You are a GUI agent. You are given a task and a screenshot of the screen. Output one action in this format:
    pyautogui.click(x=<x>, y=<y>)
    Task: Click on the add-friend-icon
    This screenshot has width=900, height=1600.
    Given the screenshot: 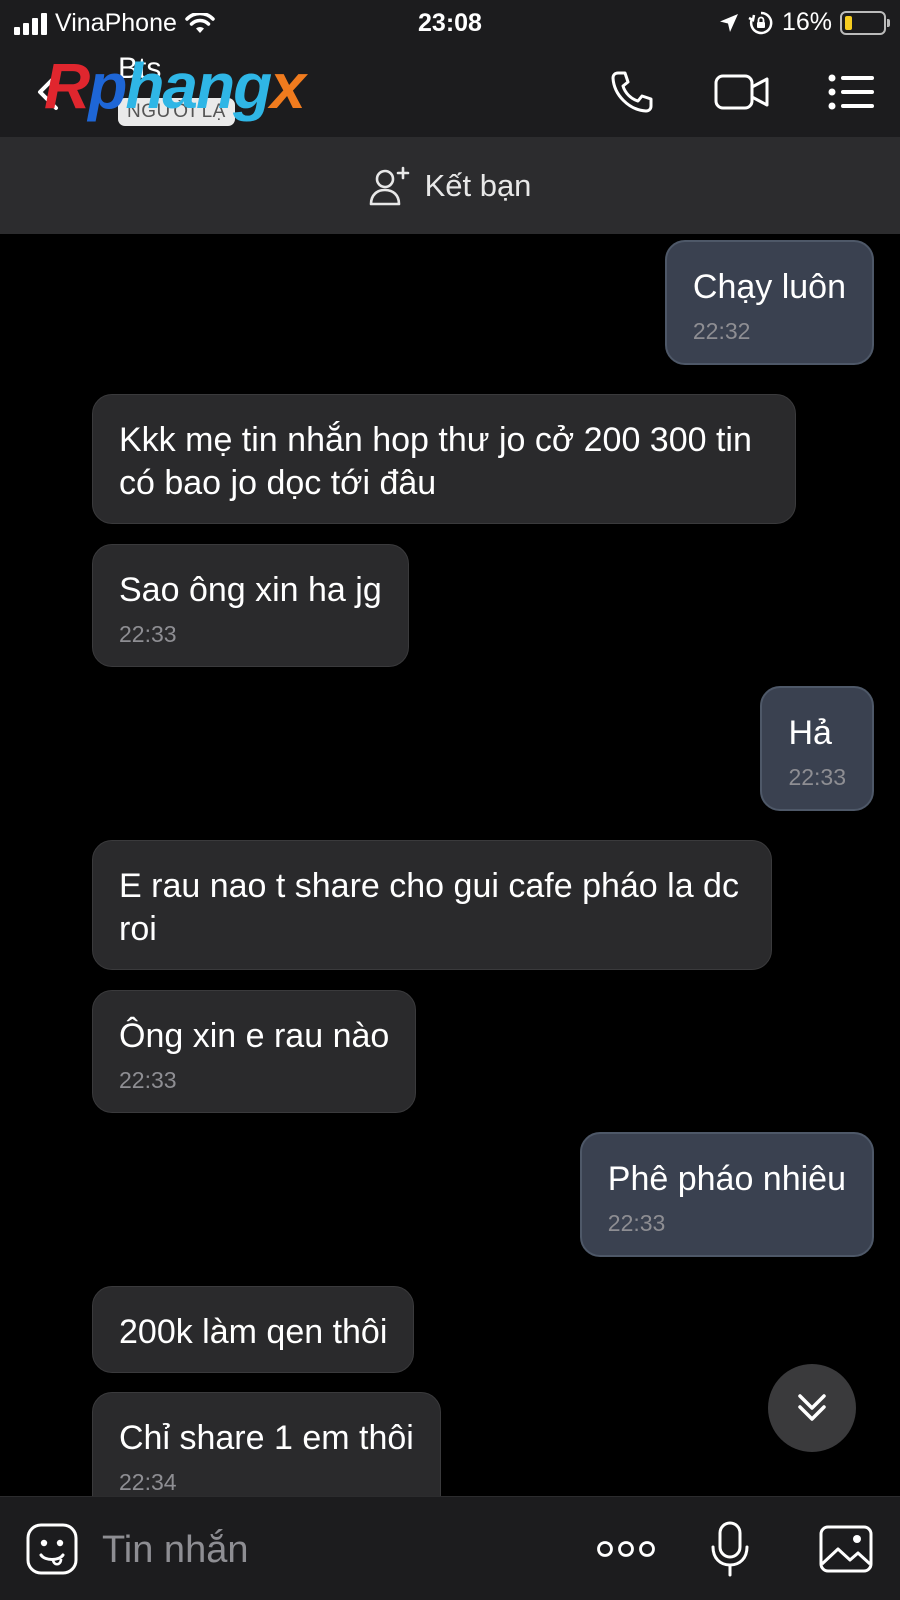 What is the action you would take?
    pyautogui.click(x=389, y=186)
    